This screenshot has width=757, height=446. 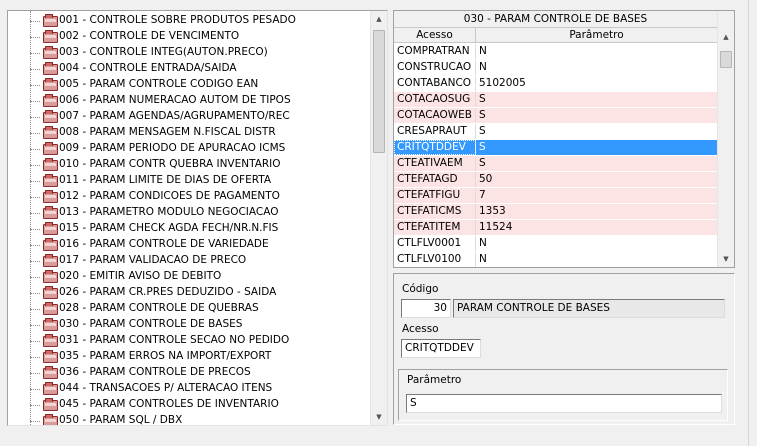 I want to click on table-row: COMPRATRAN N, so click(x=555, y=52).